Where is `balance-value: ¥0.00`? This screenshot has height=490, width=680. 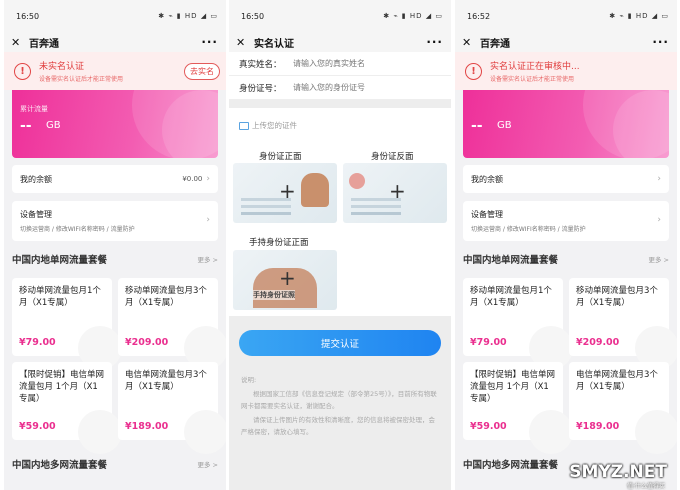 balance-value: ¥0.00 is located at coordinates (192, 179).